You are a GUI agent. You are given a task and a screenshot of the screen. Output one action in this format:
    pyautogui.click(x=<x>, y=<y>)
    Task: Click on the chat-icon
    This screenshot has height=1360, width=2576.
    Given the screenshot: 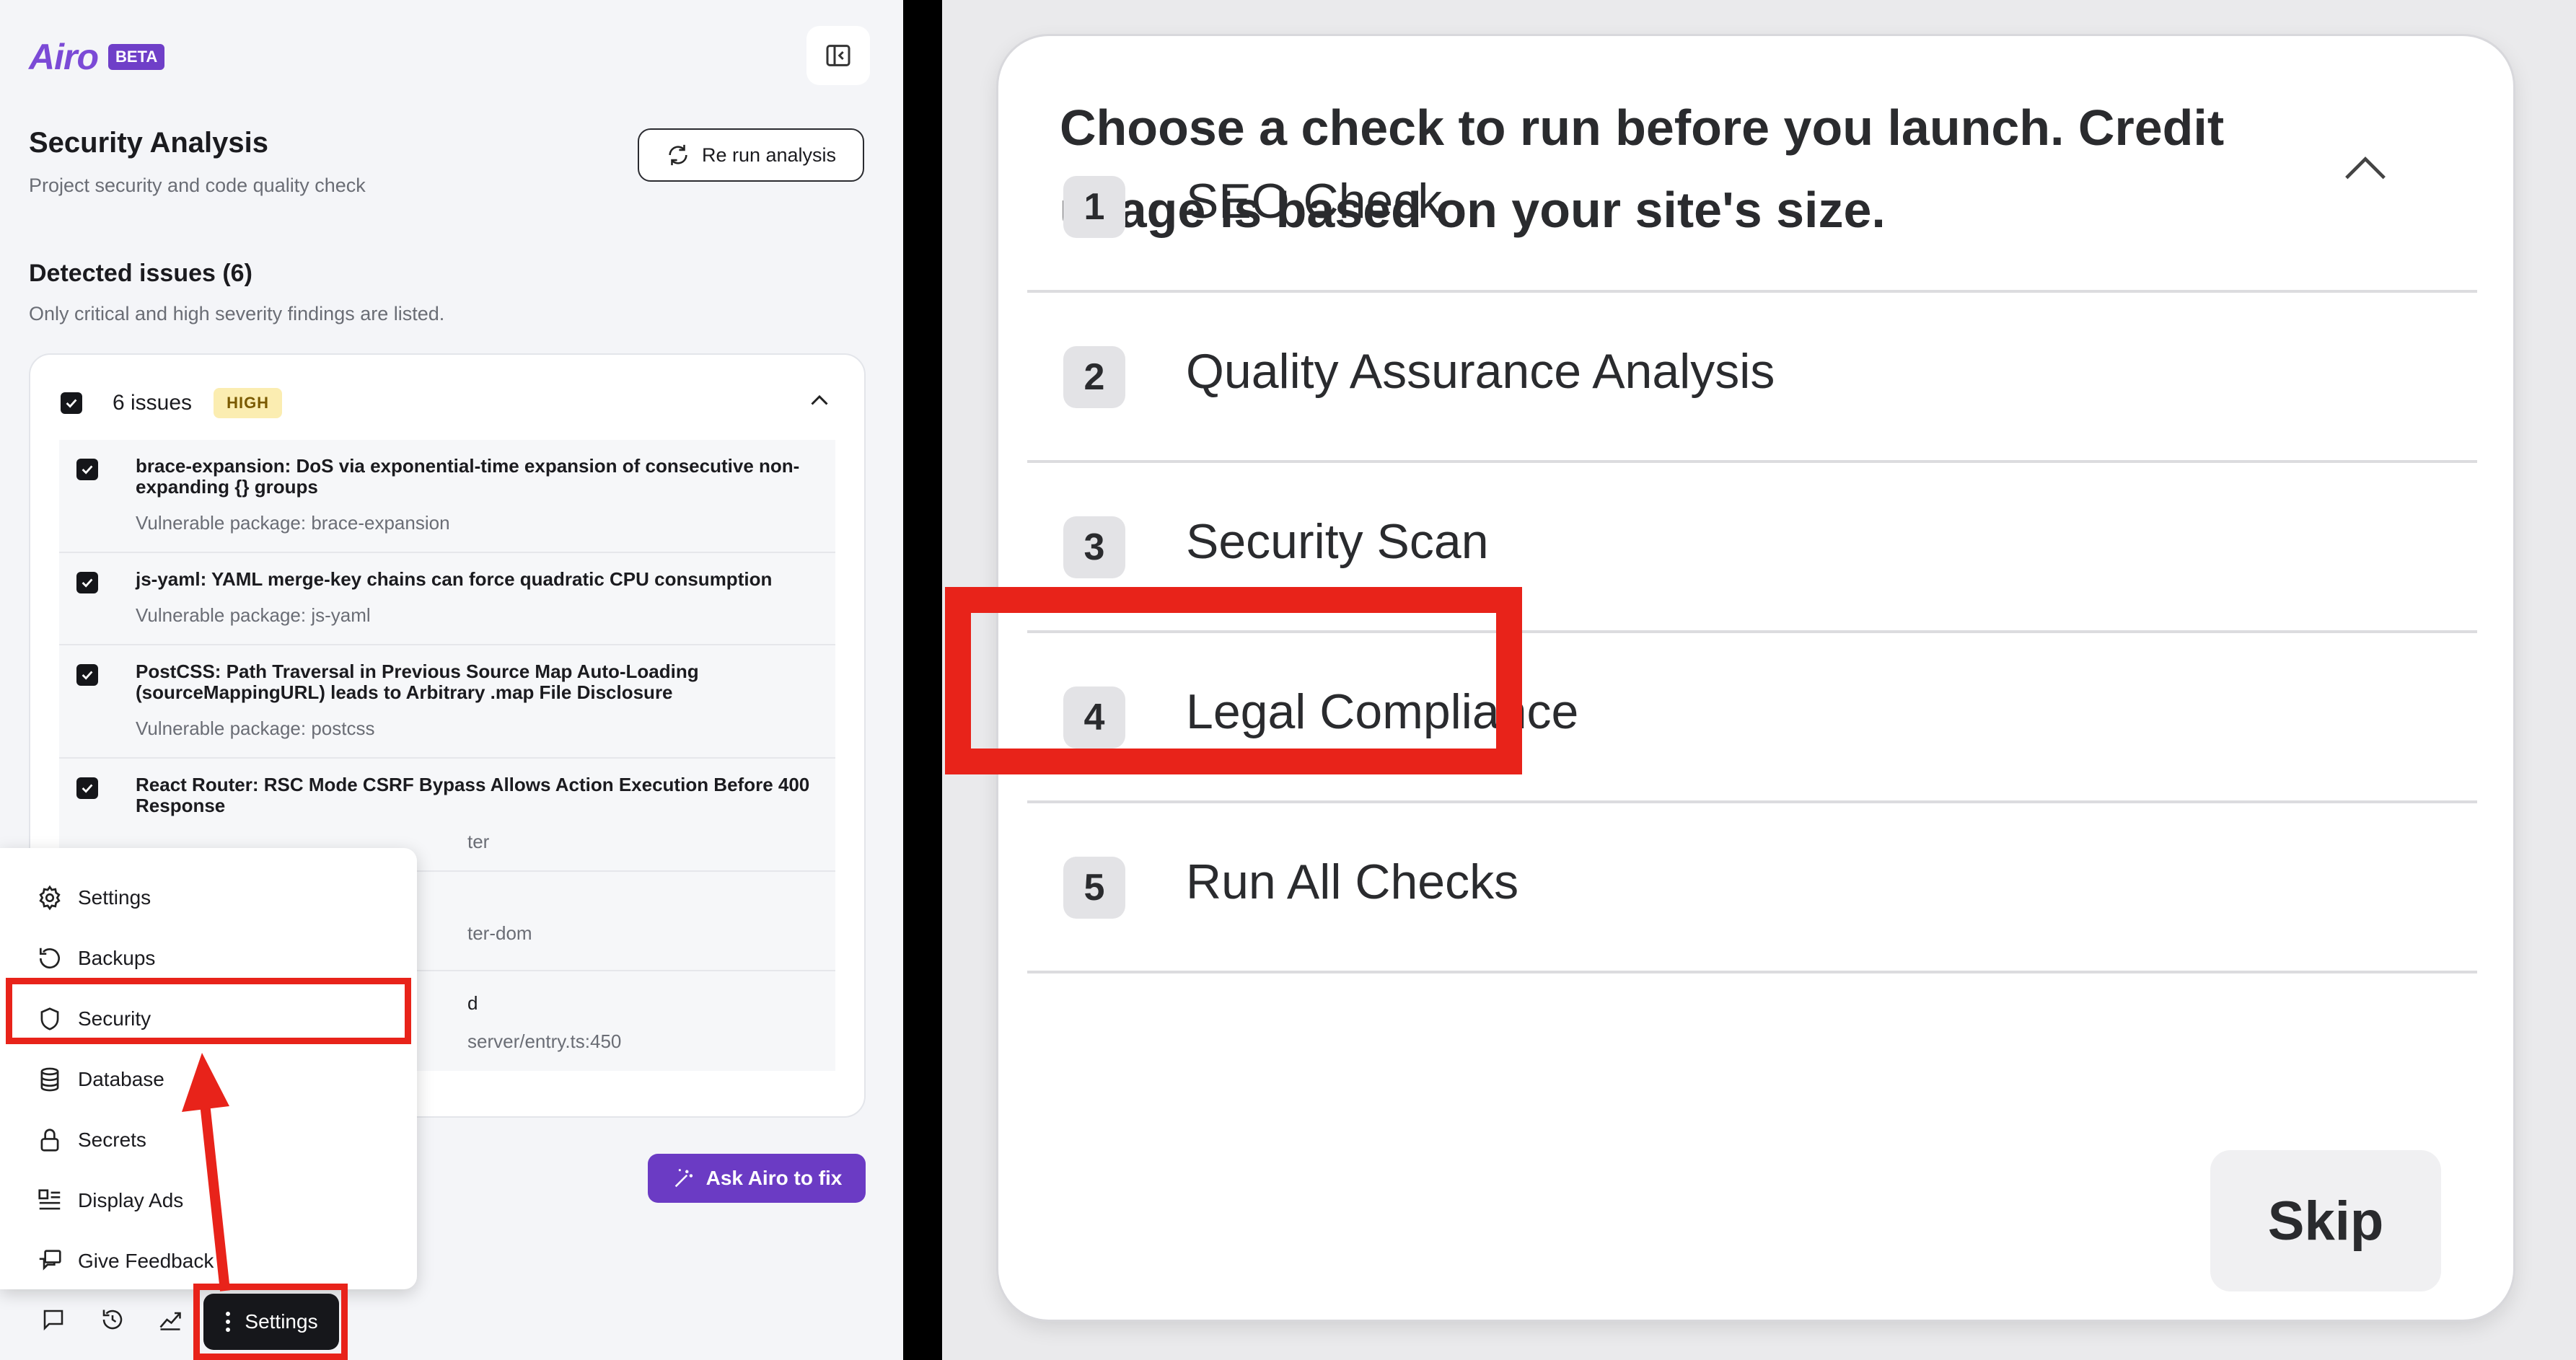 What is the action you would take?
    pyautogui.click(x=53, y=1320)
    